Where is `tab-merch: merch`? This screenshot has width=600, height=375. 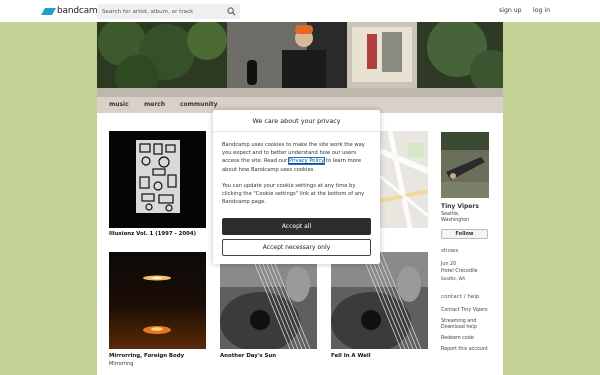 tab-merch: merch is located at coordinates (154, 104).